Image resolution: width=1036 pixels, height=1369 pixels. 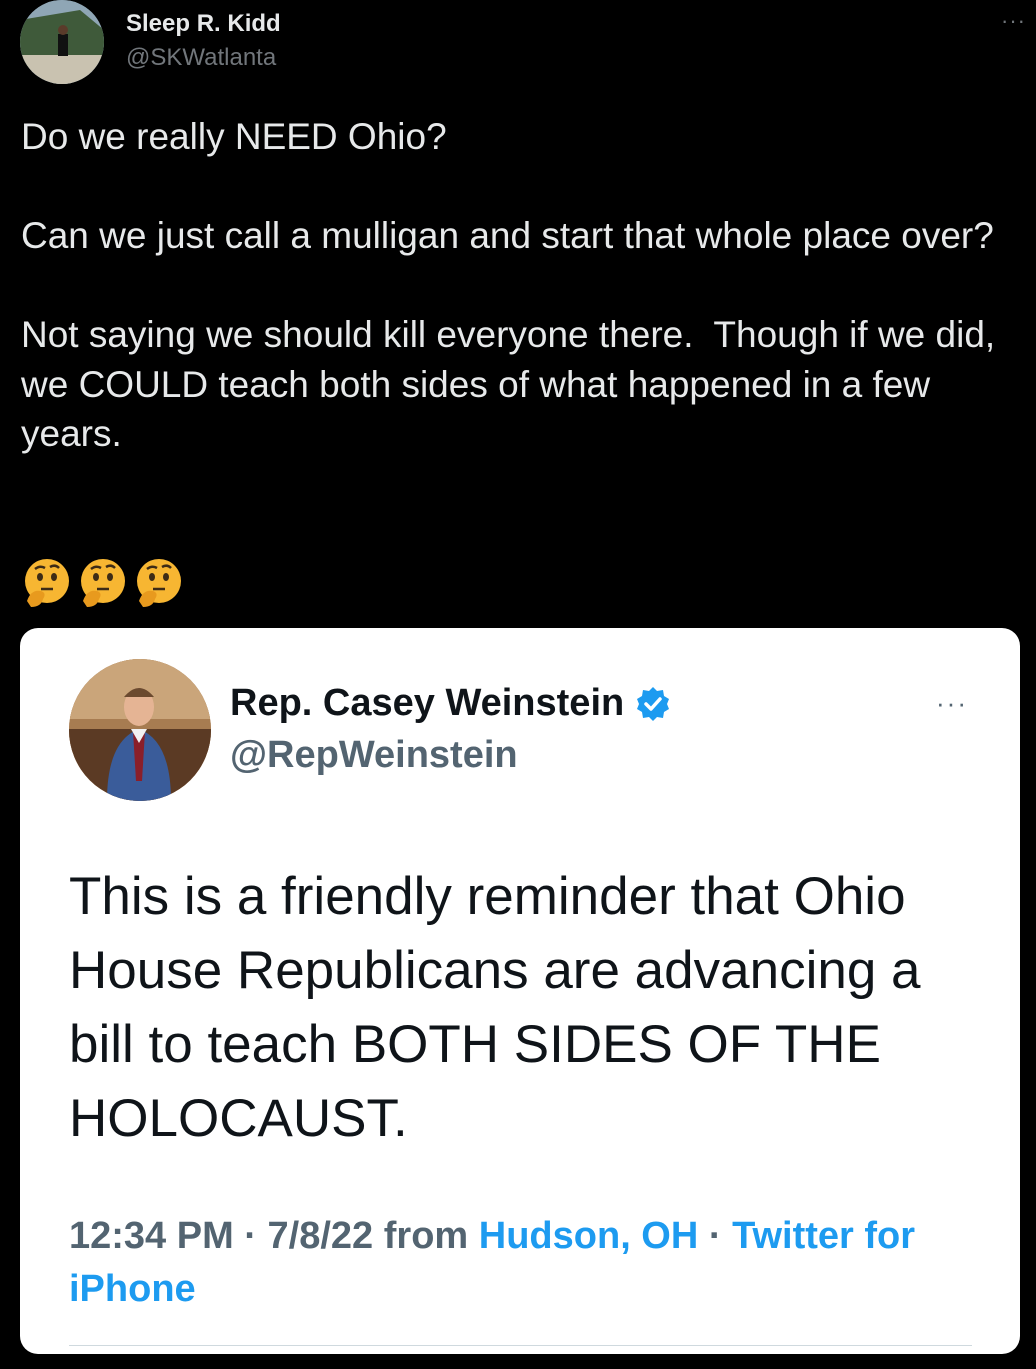 What do you see at coordinates (201, 58) in the screenshot?
I see `author-handle: @SKWatlanta` at bounding box center [201, 58].